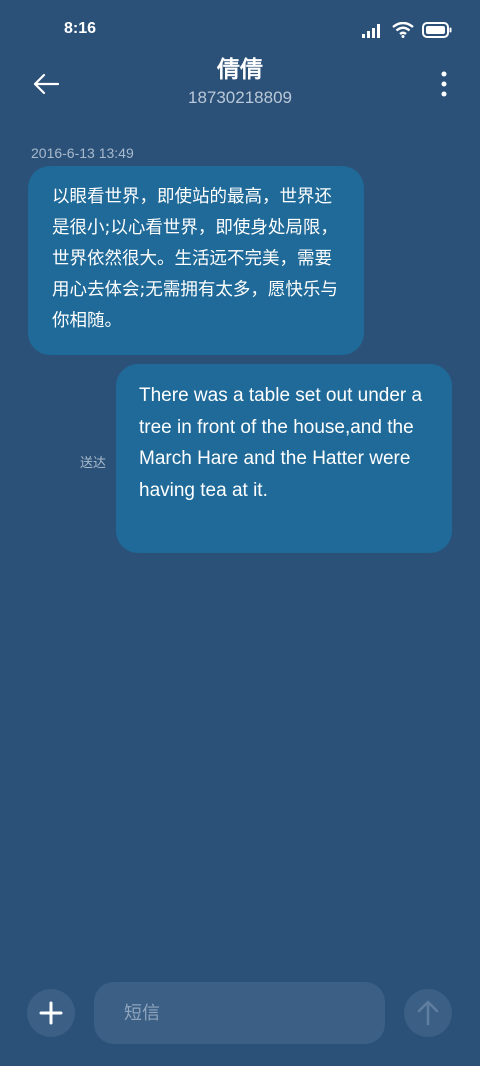  I want to click on contact-info: 倩倩 18730218809, so click(240, 82).